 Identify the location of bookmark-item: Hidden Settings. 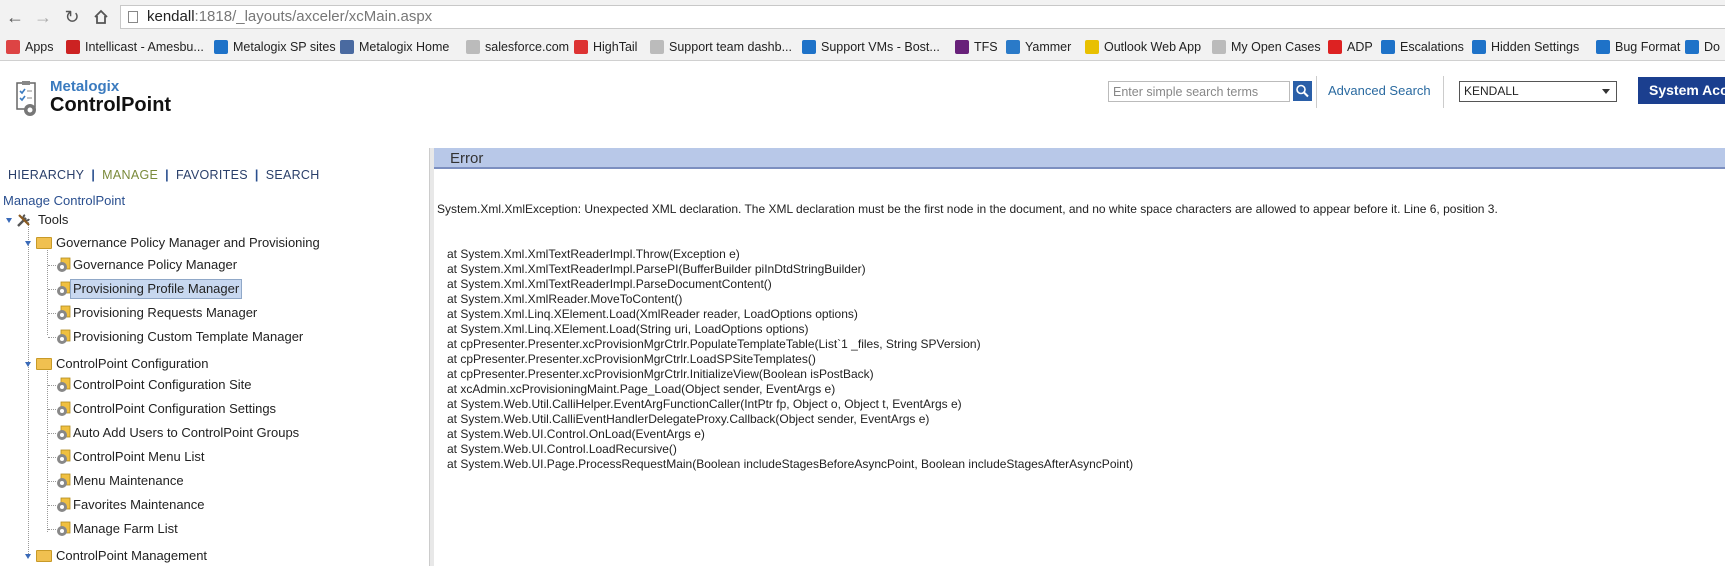
(1525, 47).